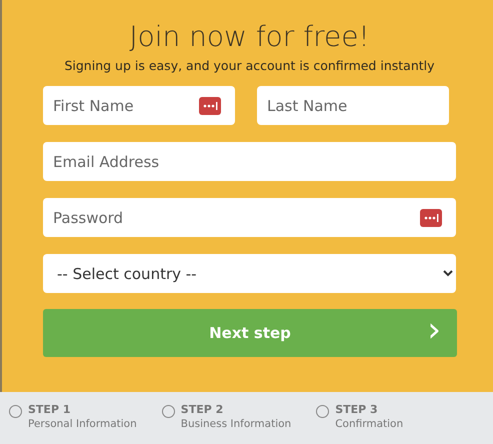 The width and height of the screenshot is (493, 444). What do you see at coordinates (369, 424) in the screenshot?
I see `step-subtitle: Confirmation` at bounding box center [369, 424].